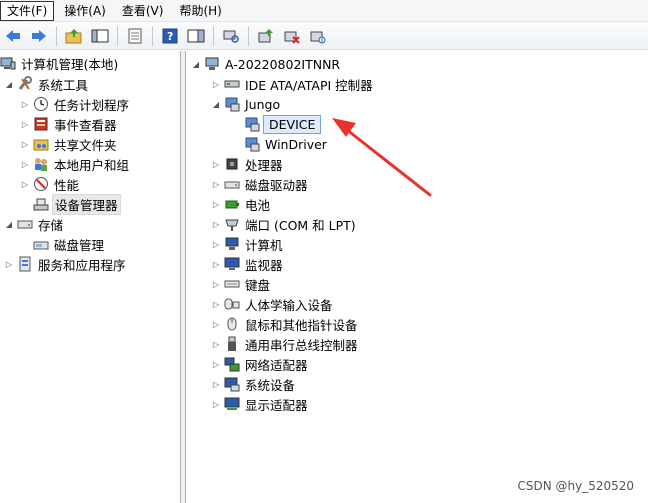  I want to click on device-category-ports: ▷ 端口 (COM 和 LPT), so click(284, 224).